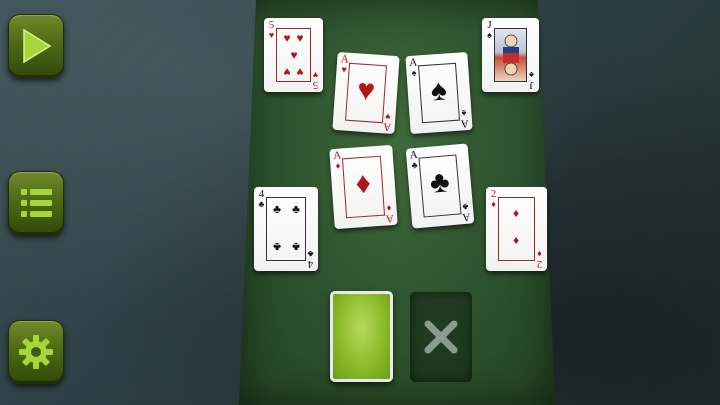 Image resolution: width=720 pixels, height=405 pixels. I want to click on gear-icon, so click(36, 352).